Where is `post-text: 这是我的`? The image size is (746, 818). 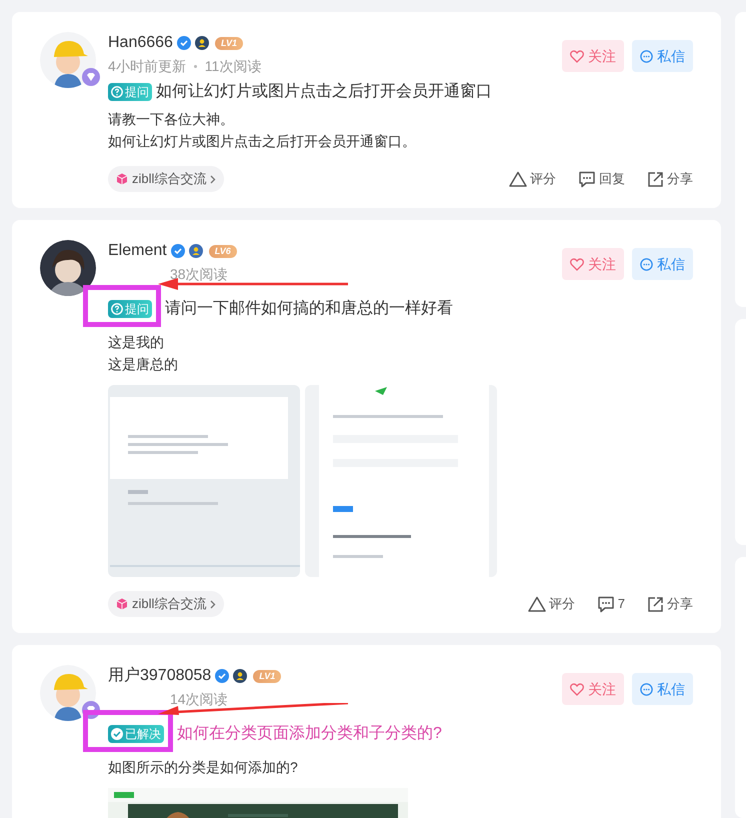
post-text: 这是我的 is located at coordinates (136, 342).